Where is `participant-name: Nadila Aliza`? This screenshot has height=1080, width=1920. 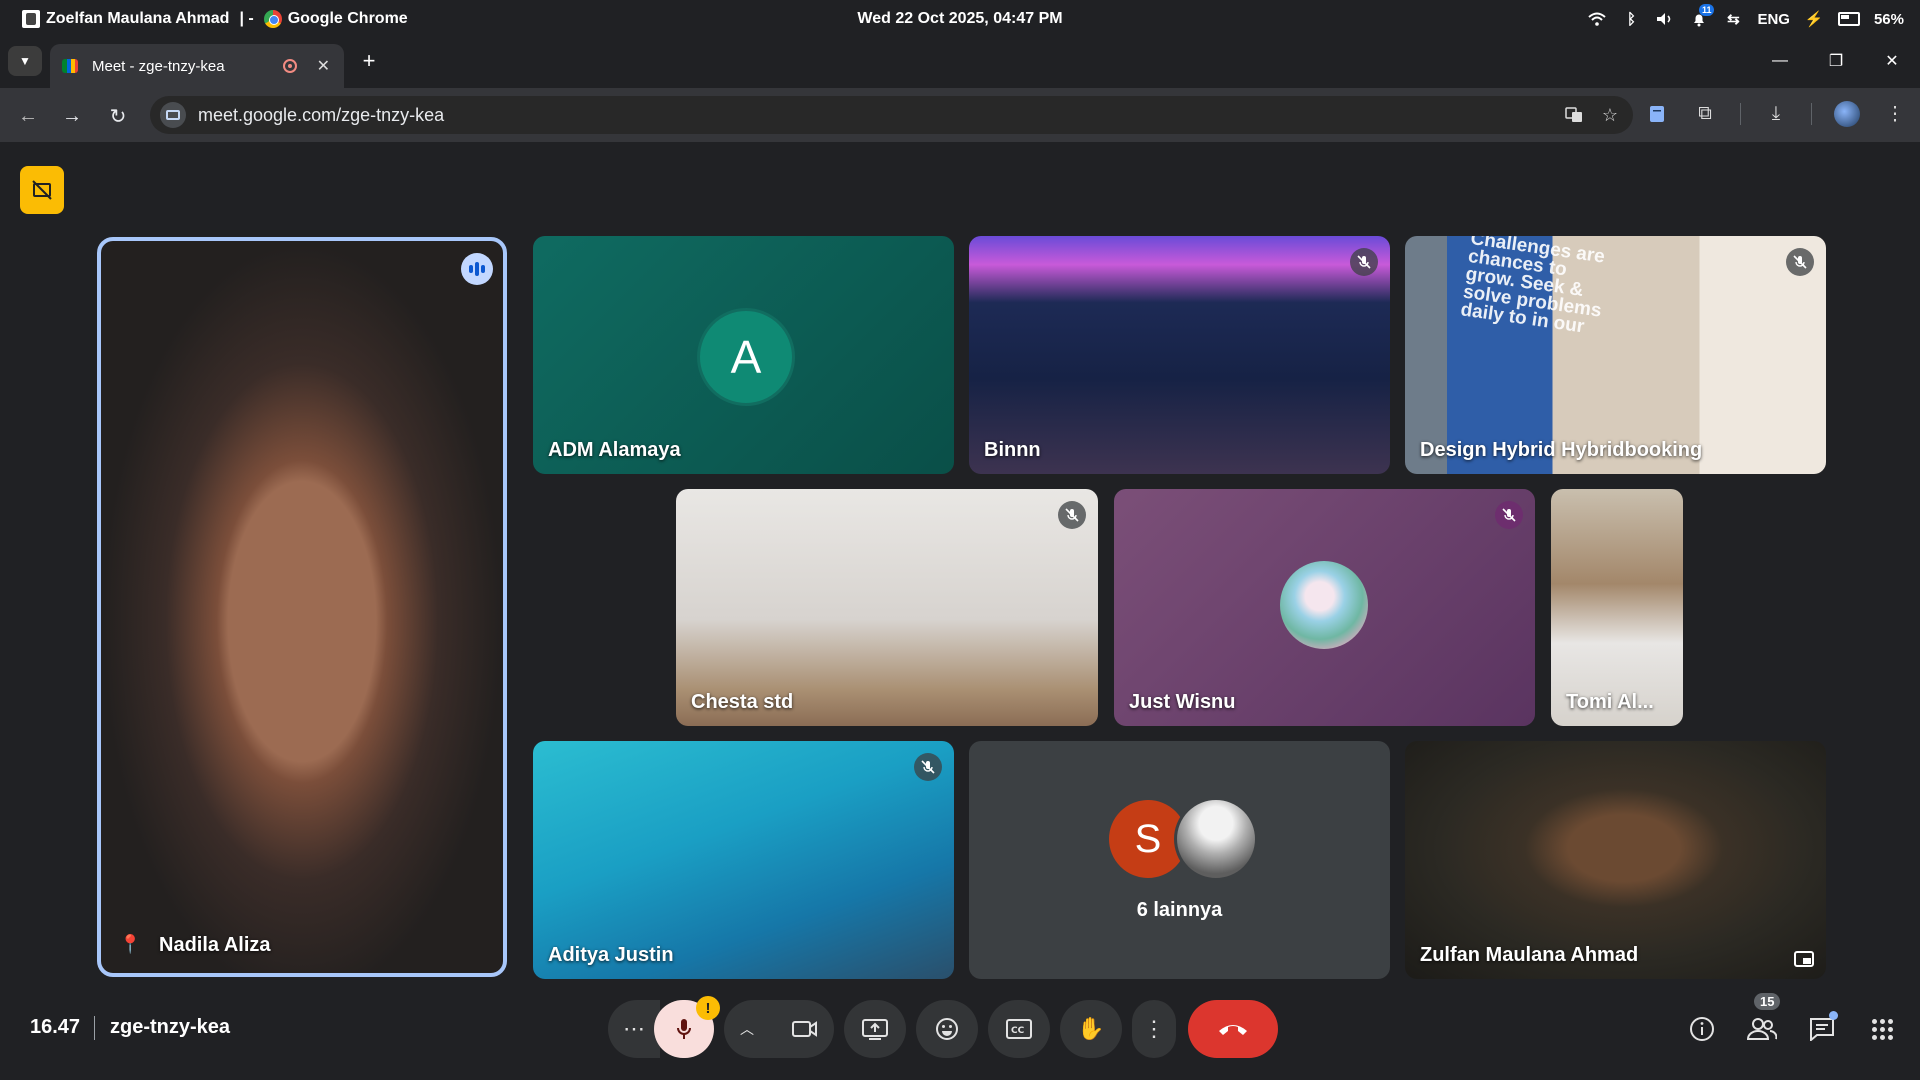
participant-name: Nadila Aliza is located at coordinates (215, 945).